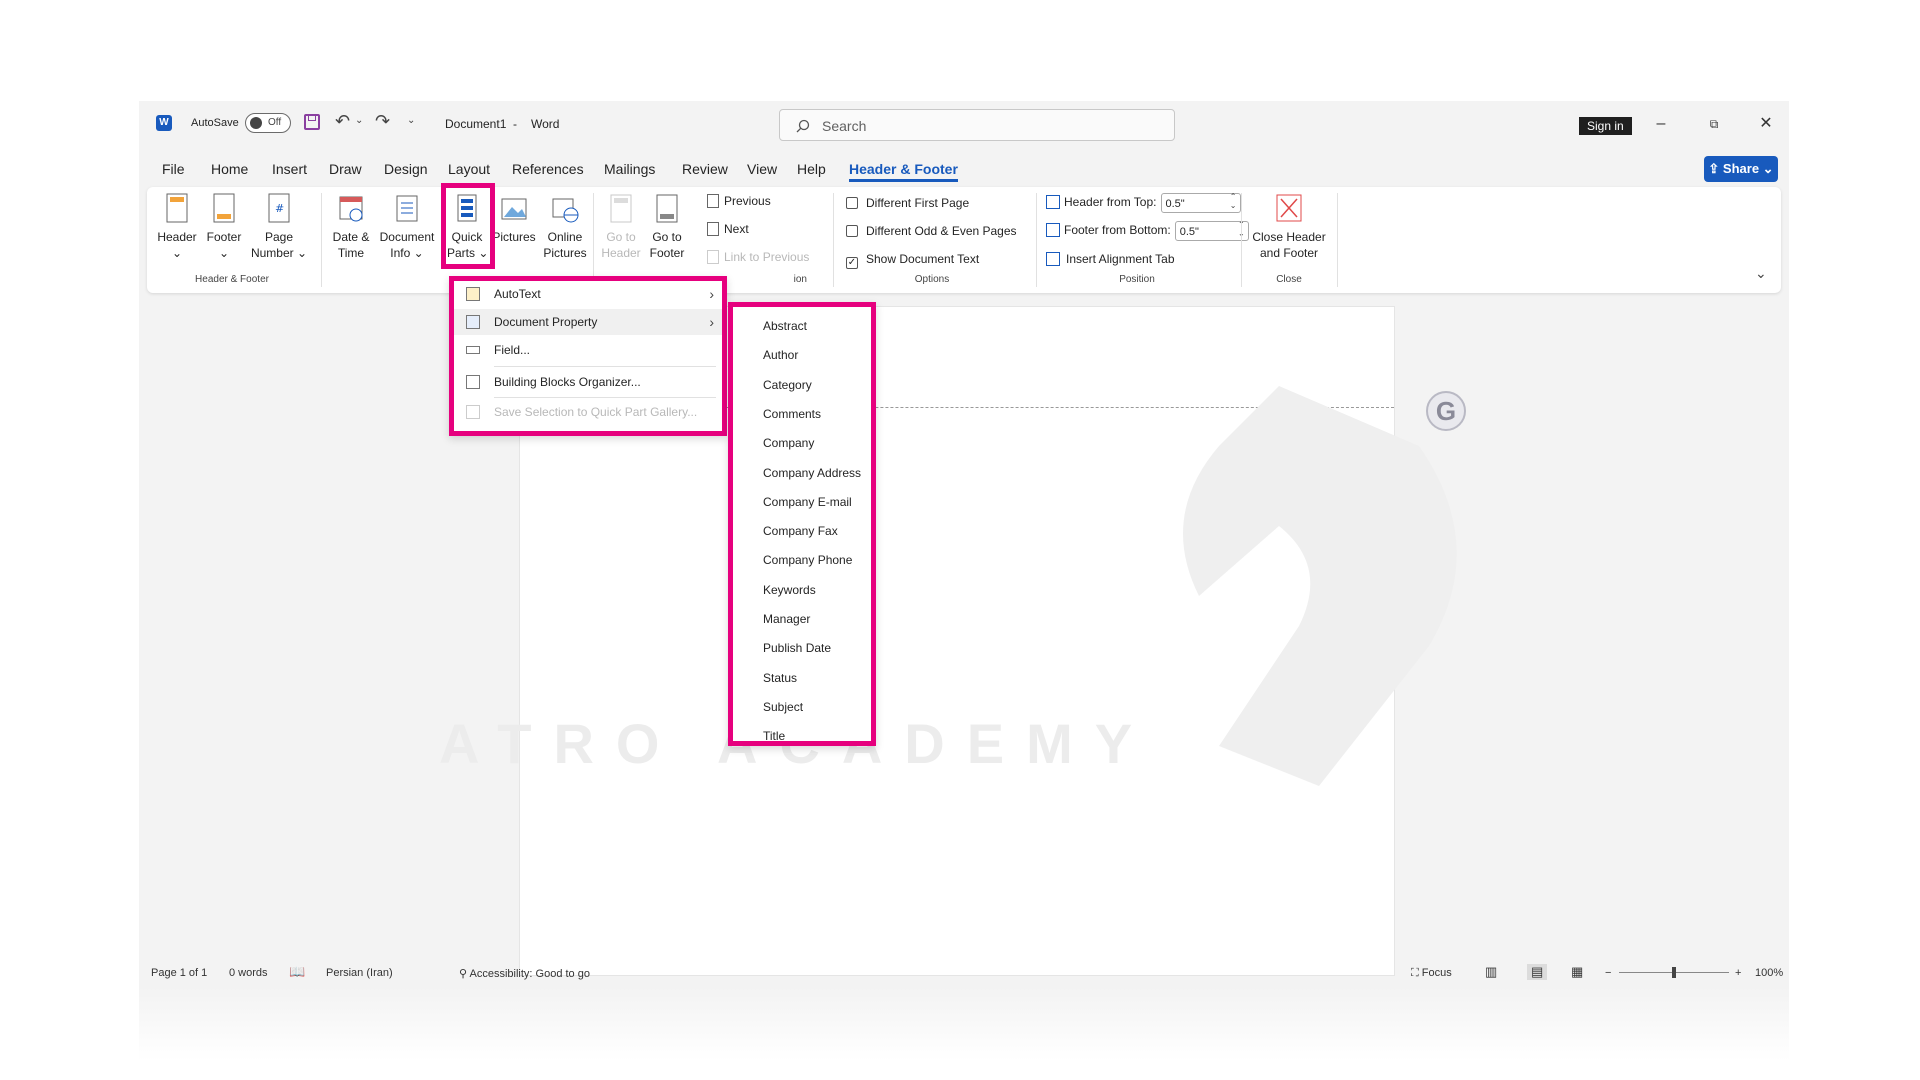 The image size is (1920, 1080). I want to click on footer-button: Footer ⌄, so click(224, 227).